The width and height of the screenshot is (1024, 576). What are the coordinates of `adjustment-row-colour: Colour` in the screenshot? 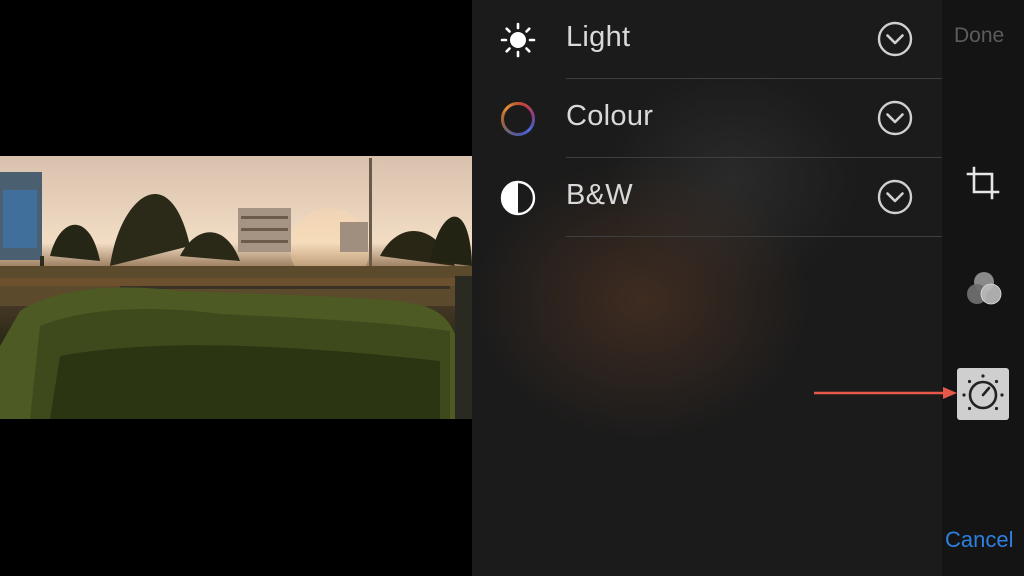 It's located at (707, 118).